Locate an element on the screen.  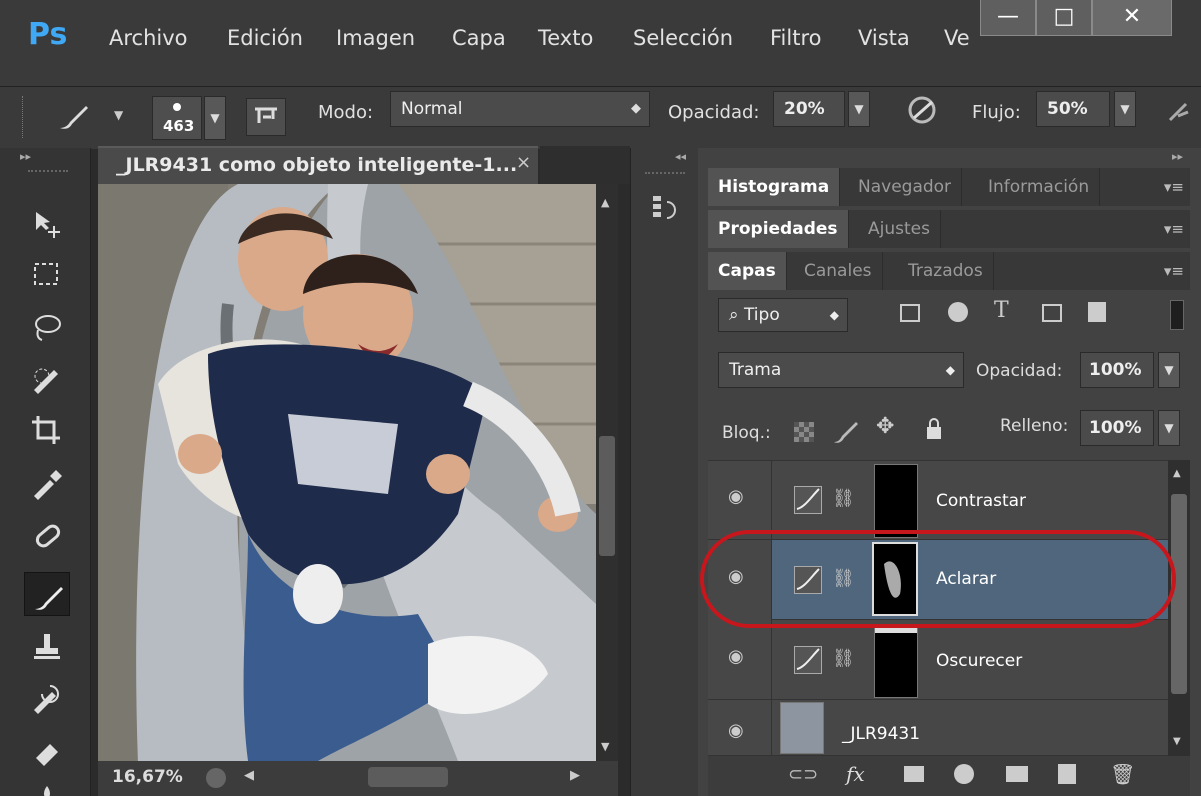
layers-scrollbar: ▲ ▼ is located at coordinates (1179, 608).